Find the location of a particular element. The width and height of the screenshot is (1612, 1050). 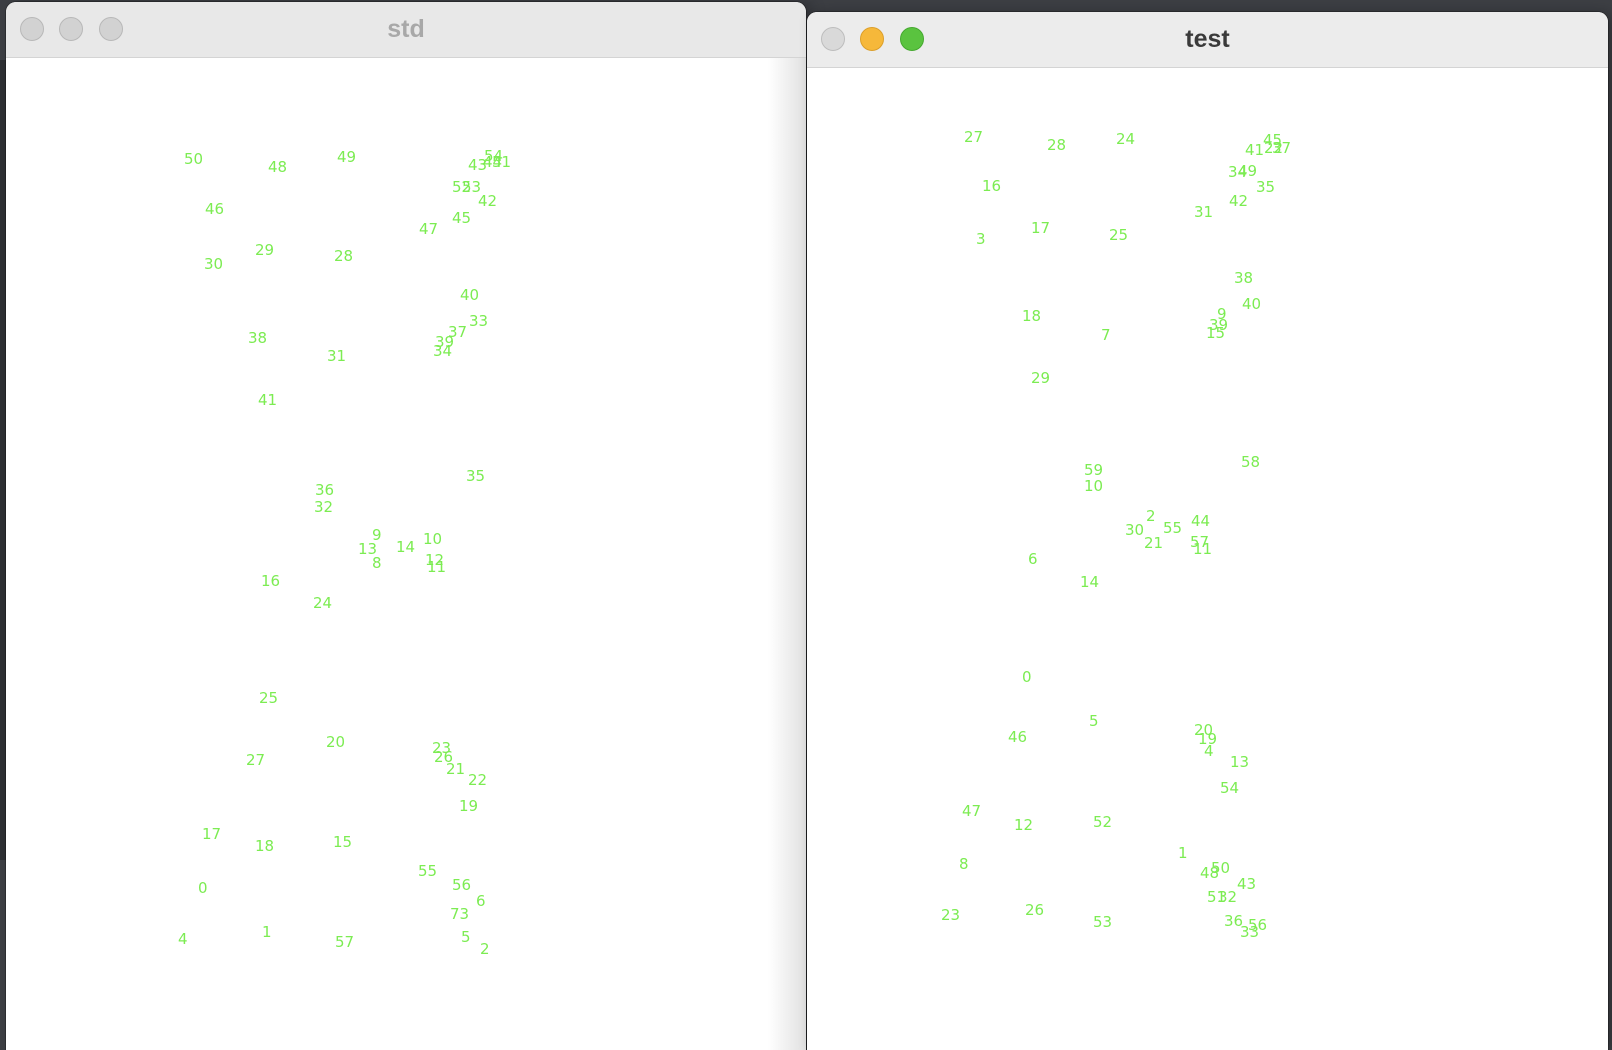

std-point-label: 50 is located at coordinates (193, 159).